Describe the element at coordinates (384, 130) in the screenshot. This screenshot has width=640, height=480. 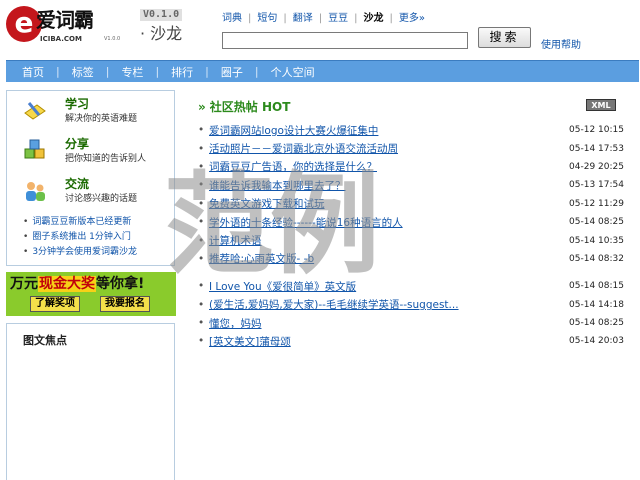
I see `topic-link: 爱词霸网站logo设计大赛火爆征集中` at that location.